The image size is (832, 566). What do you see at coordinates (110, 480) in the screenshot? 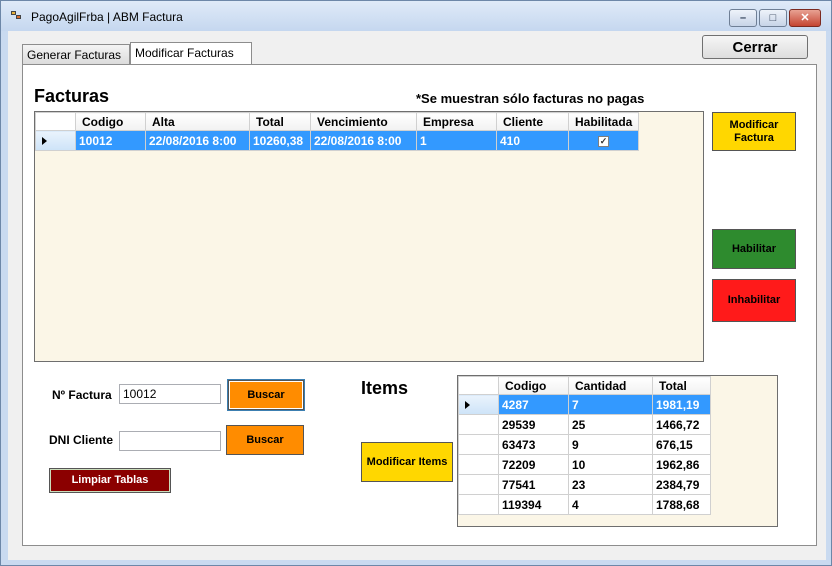
I see `limpiar-tablas-button: Limpiar Tablas` at bounding box center [110, 480].